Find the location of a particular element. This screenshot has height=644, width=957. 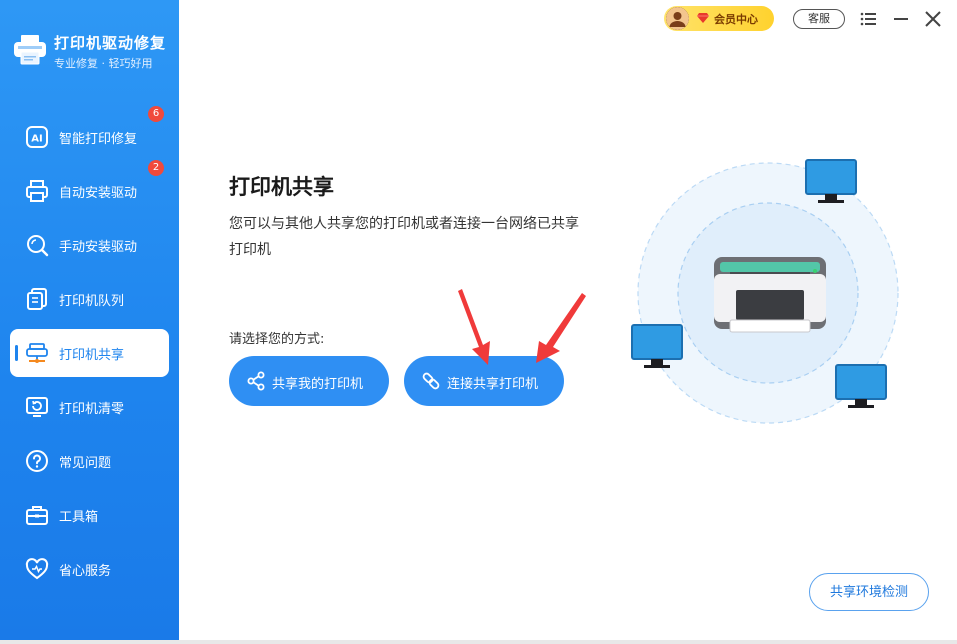

sidebar-item-label: 省心服务 is located at coordinates (85, 571).